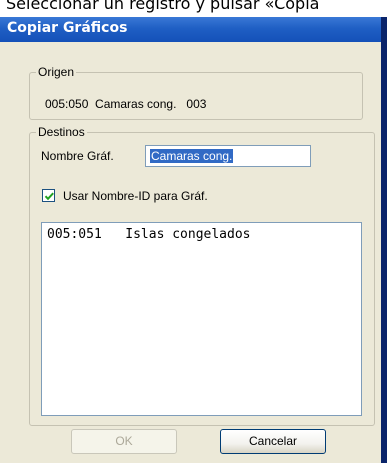  What do you see at coordinates (190, 29) in the screenshot?
I see `dialog-titlebar: Copiar Gráficos` at bounding box center [190, 29].